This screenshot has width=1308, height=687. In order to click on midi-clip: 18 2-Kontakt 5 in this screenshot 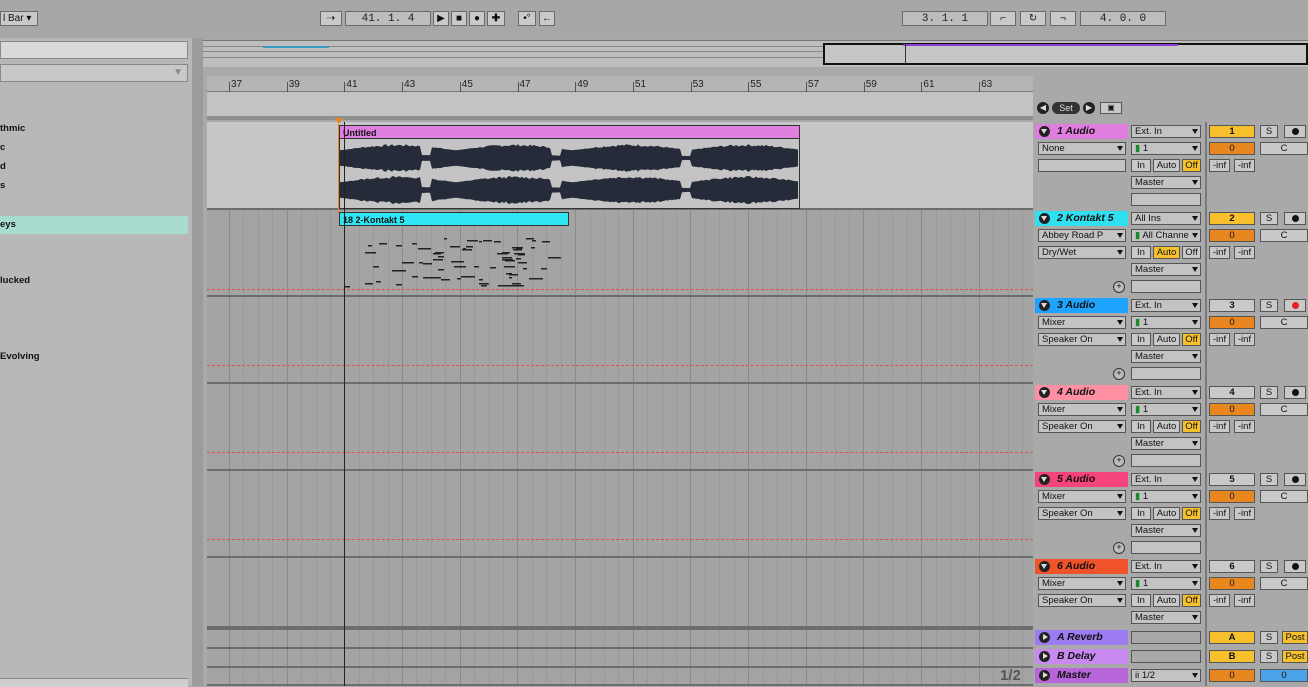, I will do `click(454, 254)`.